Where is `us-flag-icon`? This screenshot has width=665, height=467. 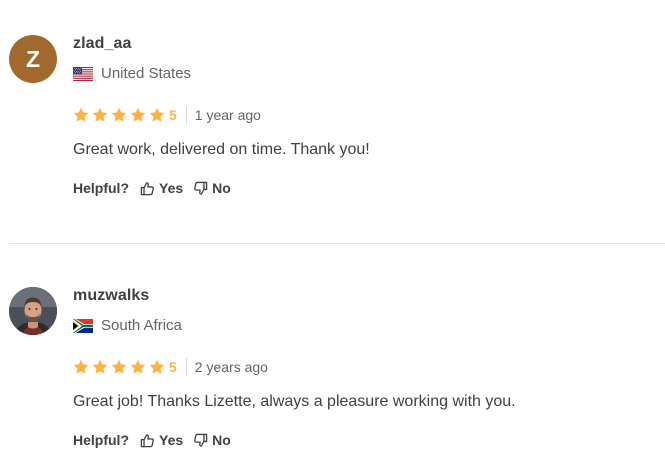
us-flag-icon is located at coordinates (83, 73).